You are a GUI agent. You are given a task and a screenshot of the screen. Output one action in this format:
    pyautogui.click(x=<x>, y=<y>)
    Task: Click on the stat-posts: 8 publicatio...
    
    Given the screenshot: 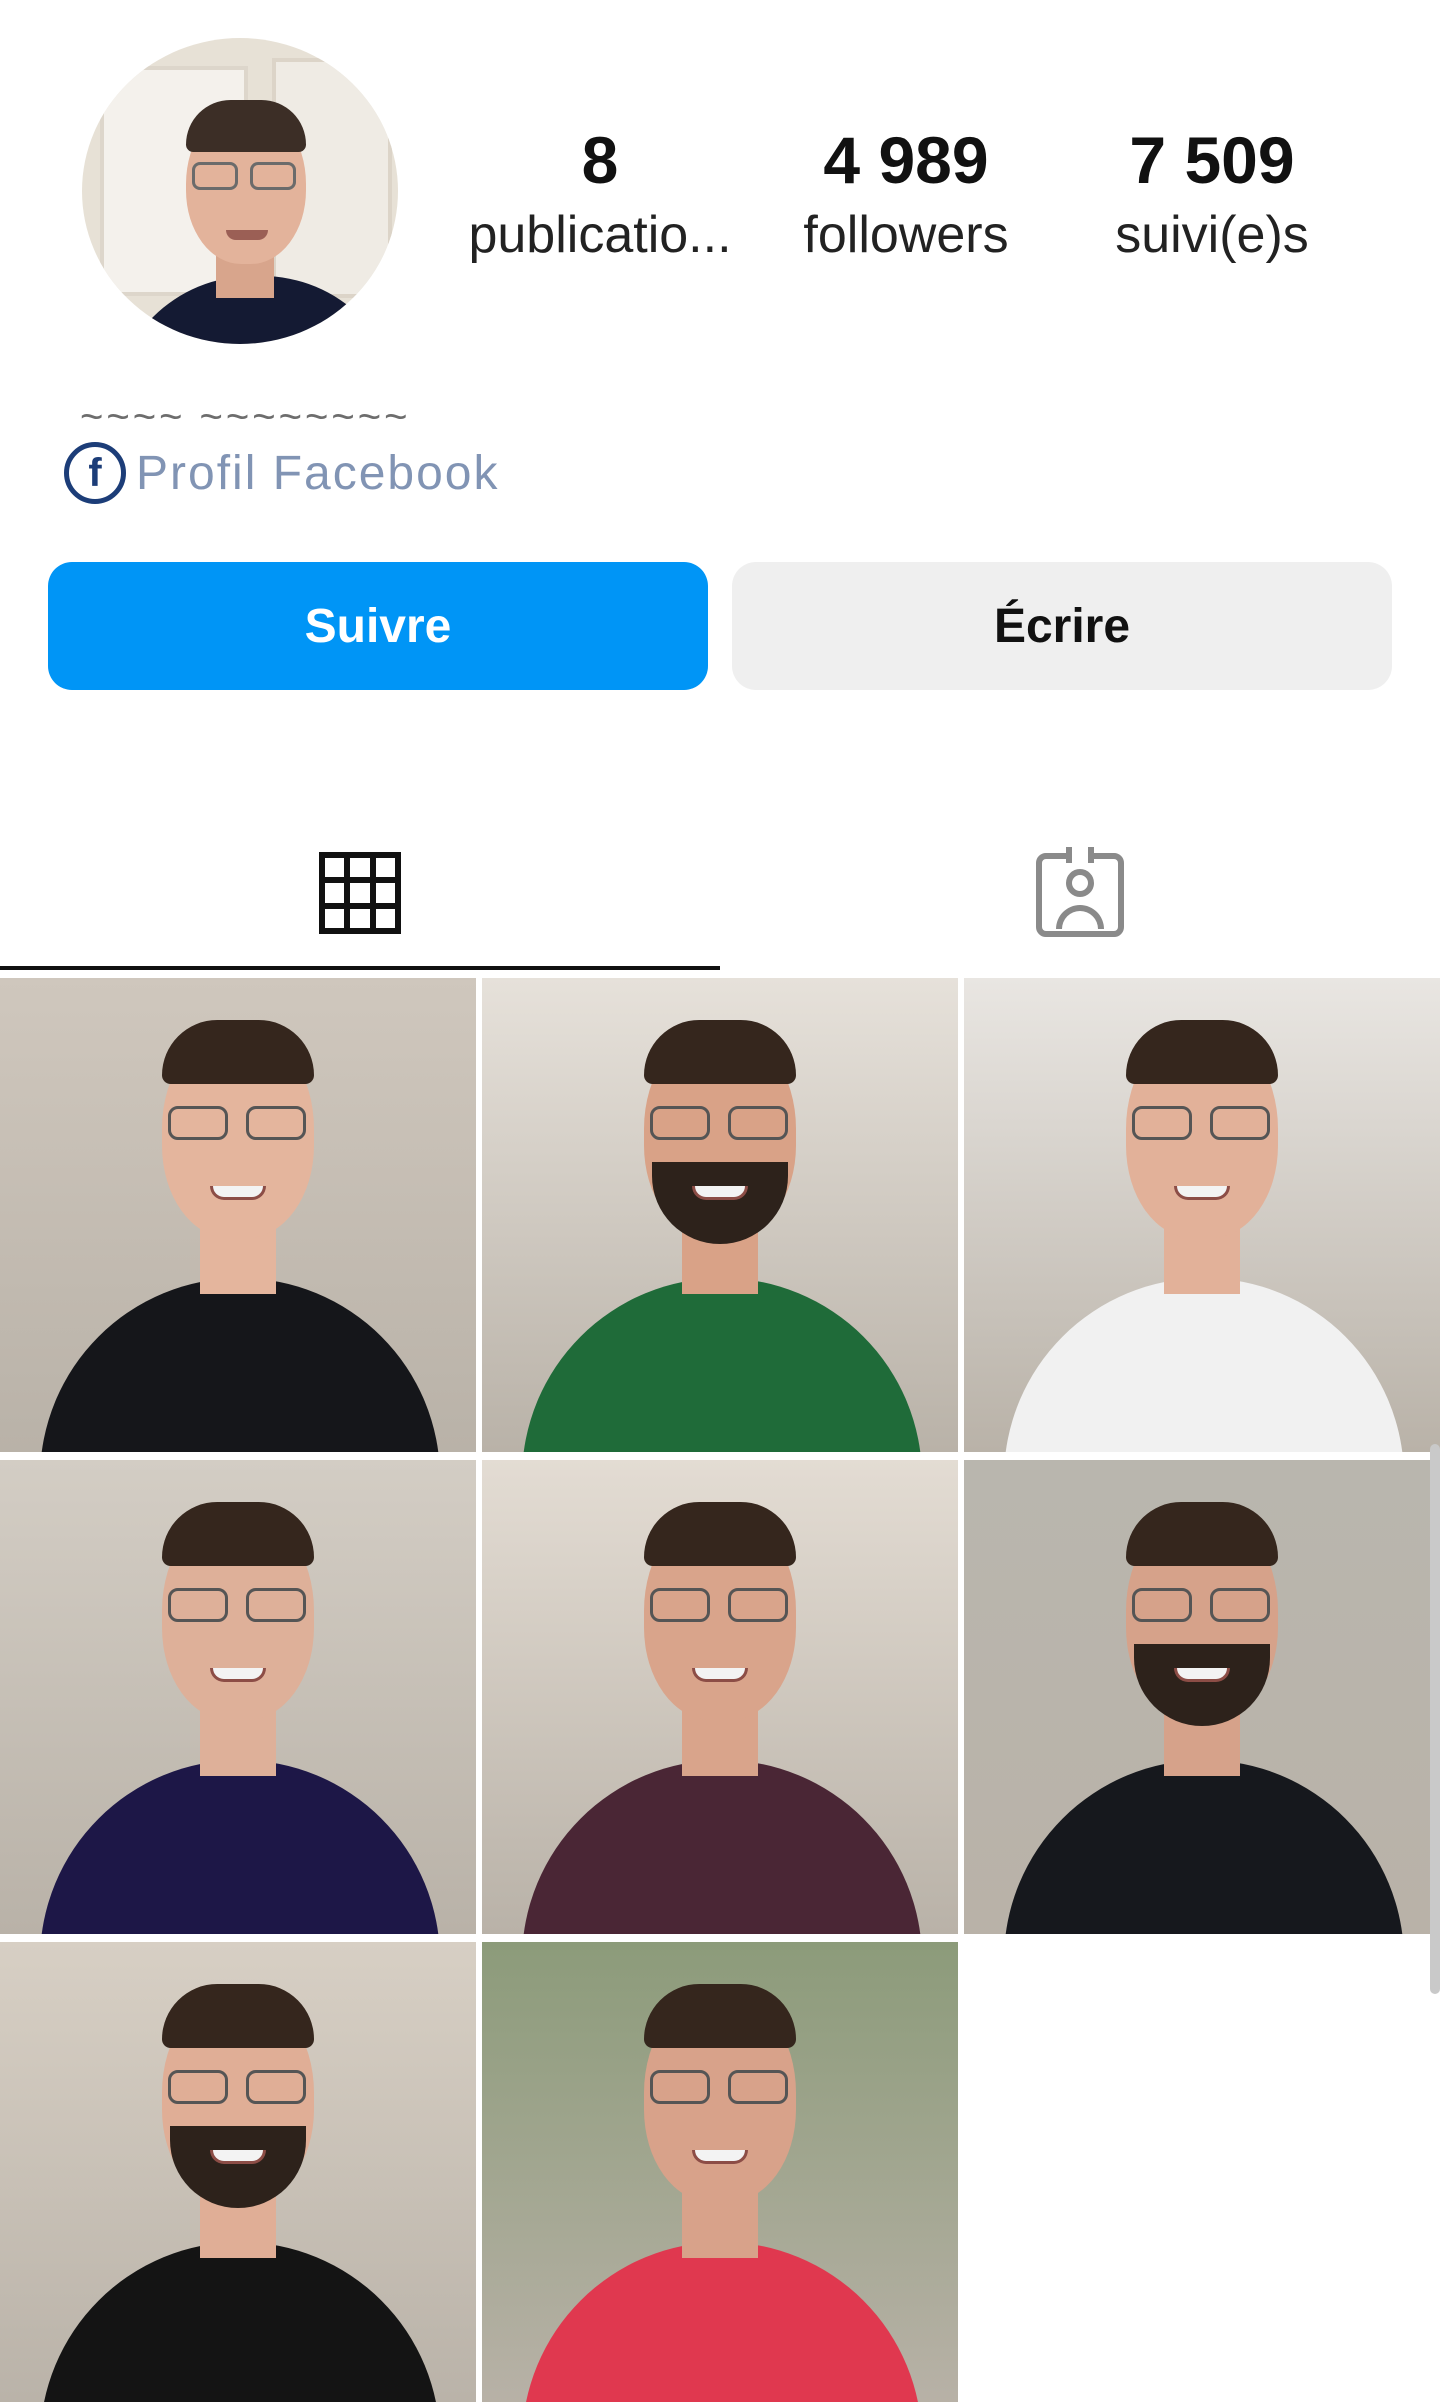 What is the action you would take?
    pyautogui.click(x=600, y=195)
    